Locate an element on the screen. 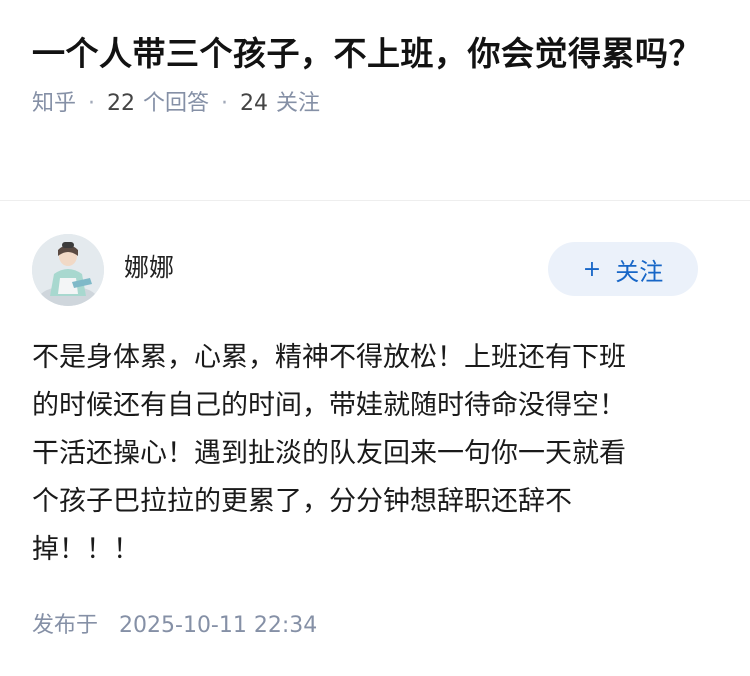 The width and height of the screenshot is (750, 676). author-name: 娜娜 is located at coordinates (149, 268).